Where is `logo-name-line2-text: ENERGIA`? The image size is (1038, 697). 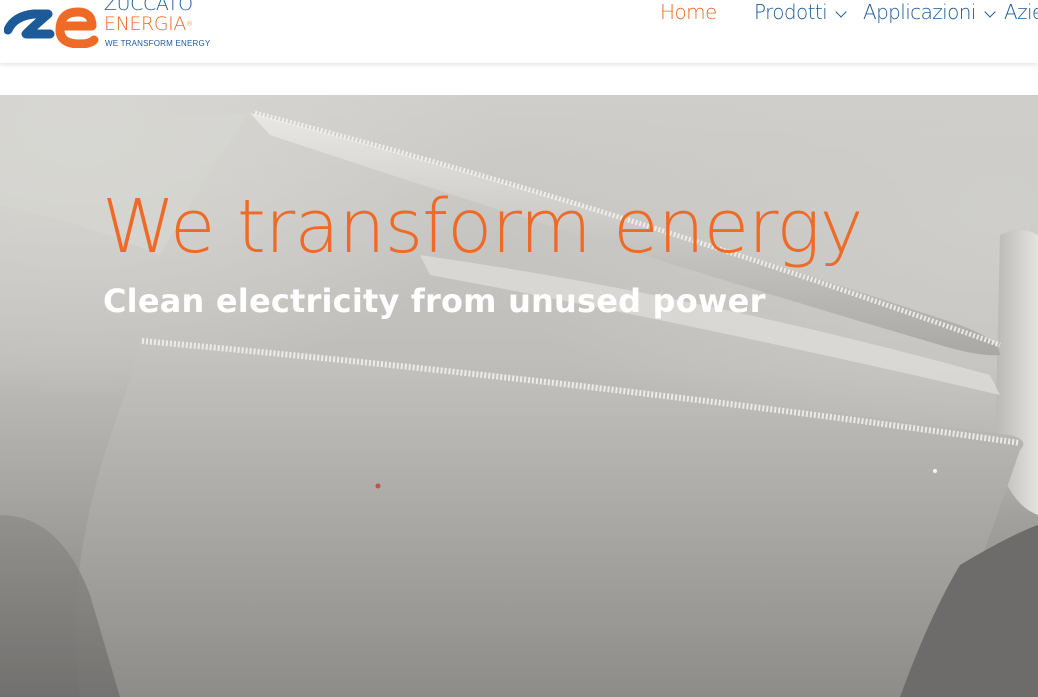
logo-name-line2-text: ENERGIA is located at coordinates (145, 24).